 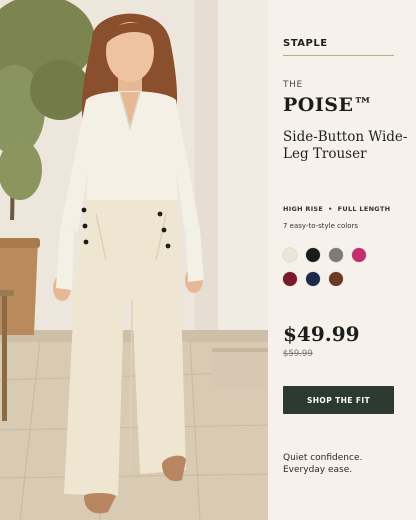 I want to click on tagline-line-1: Quiet confidence., so click(x=323, y=458).